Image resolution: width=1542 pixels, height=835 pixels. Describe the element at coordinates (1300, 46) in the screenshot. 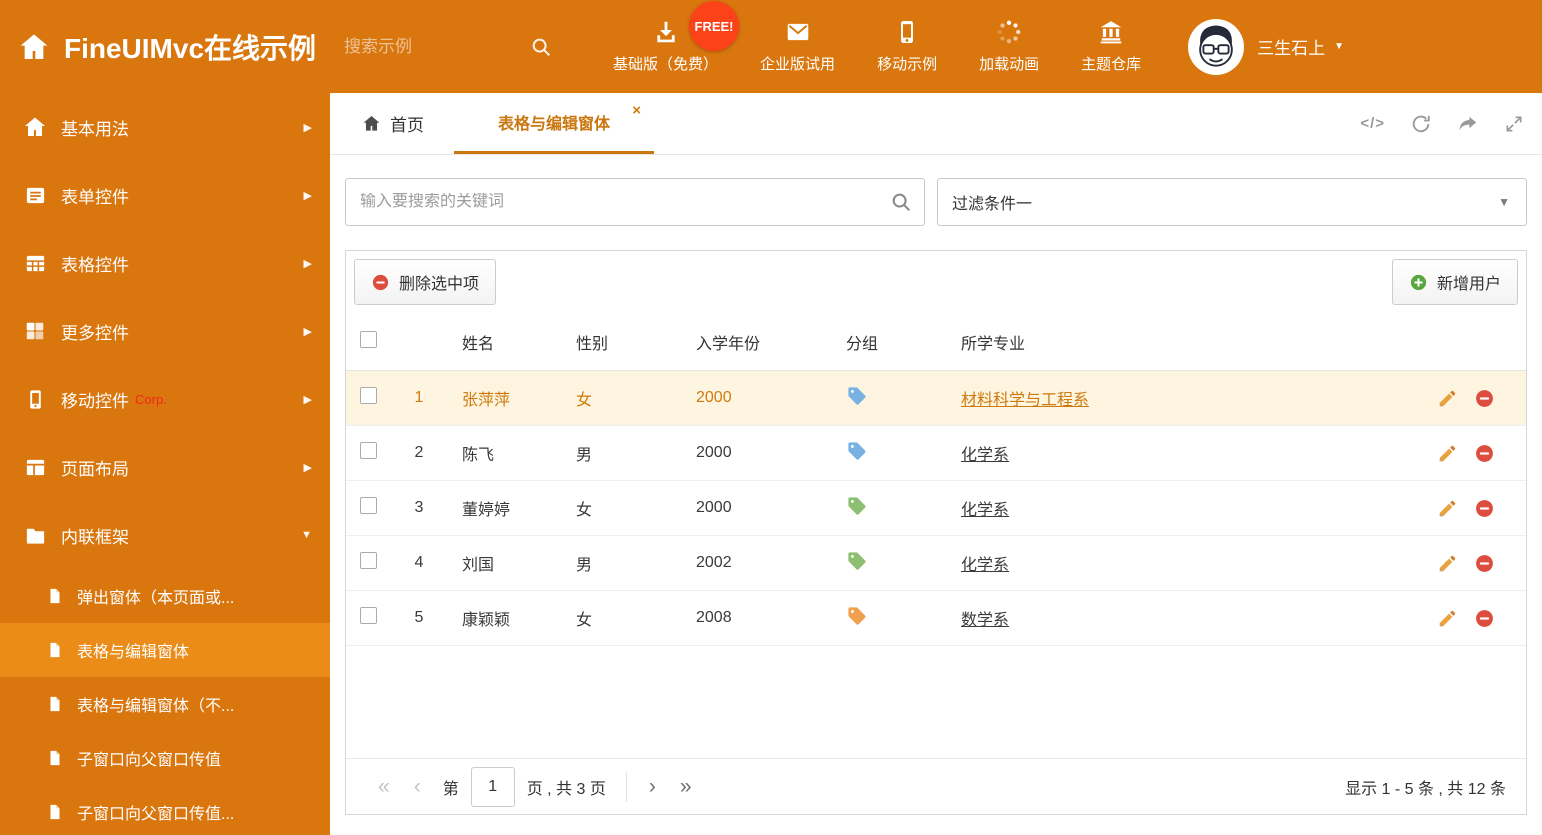

I see `user-menu: 三生石上 ▼` at that location.